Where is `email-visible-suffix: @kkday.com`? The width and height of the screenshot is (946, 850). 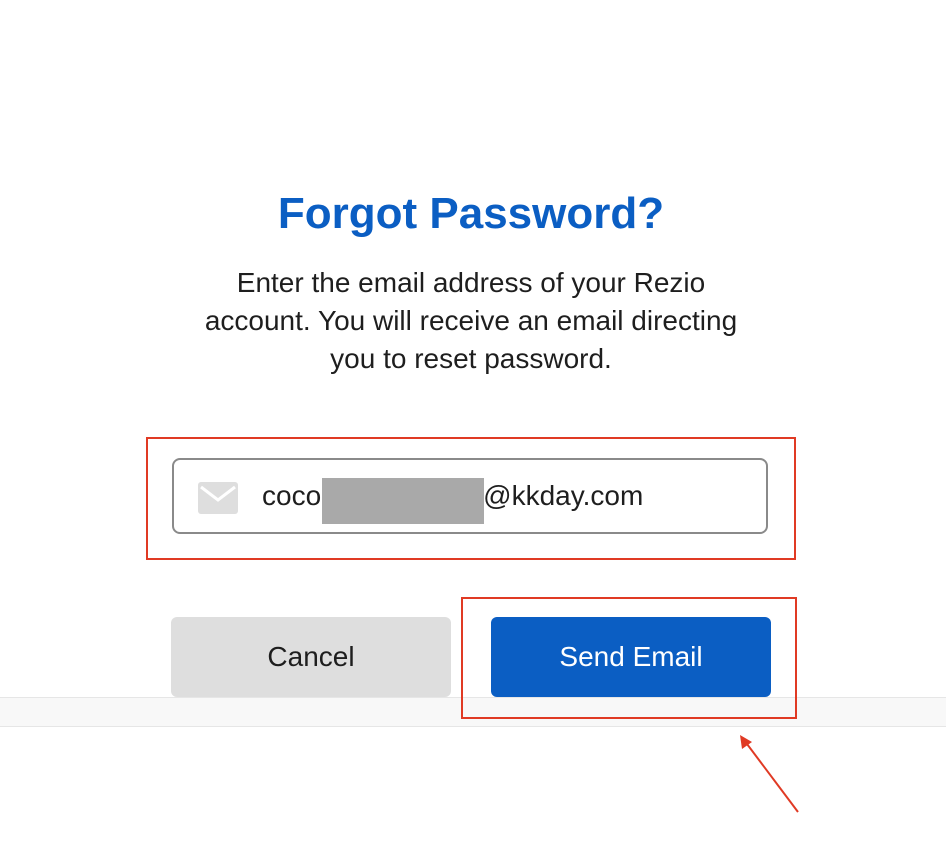 email-visible-suffix: @kkday.com is located at coordinates (563, 495).